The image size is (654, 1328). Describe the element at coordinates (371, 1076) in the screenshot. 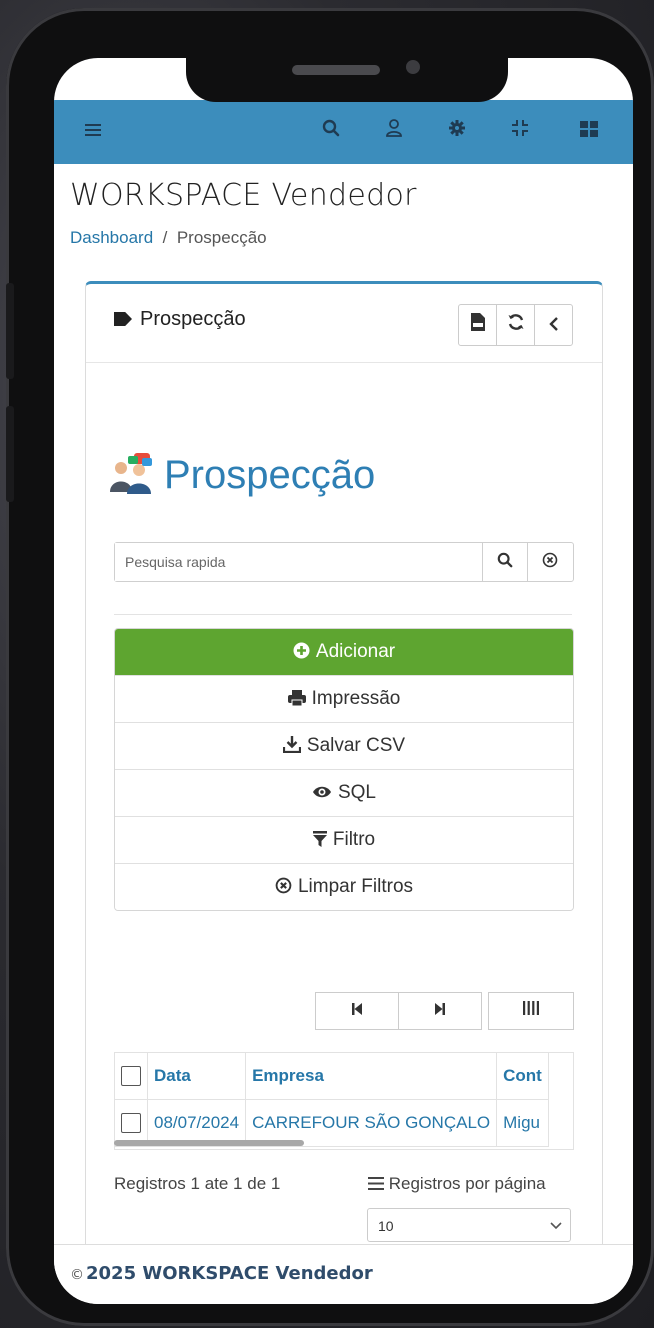

I see `column-header-empresa: Empresa` at that location.